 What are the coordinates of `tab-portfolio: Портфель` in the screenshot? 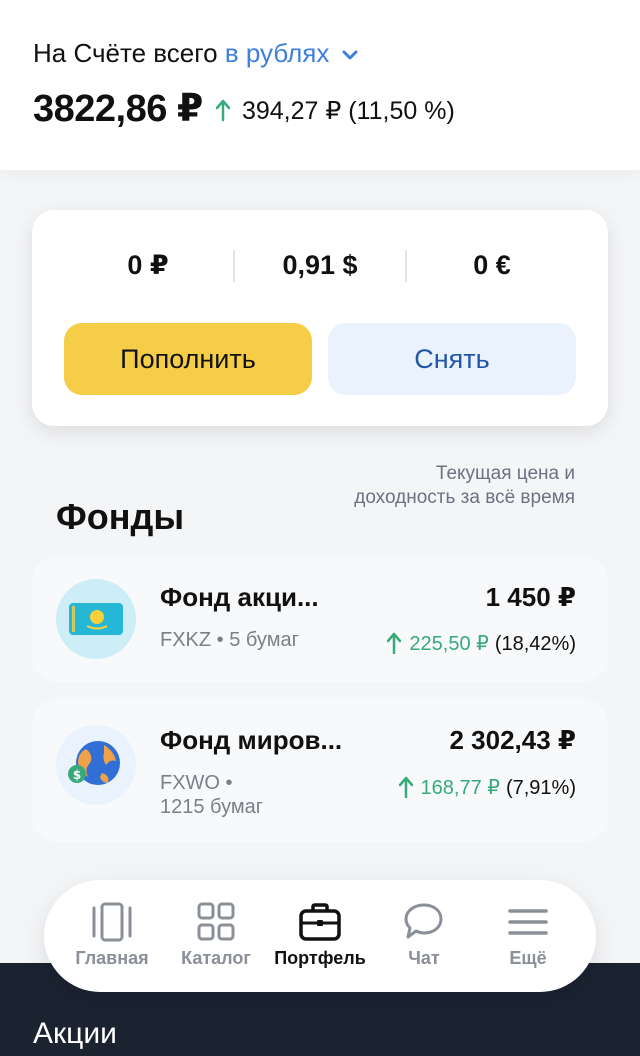 It's located at (320, 935).